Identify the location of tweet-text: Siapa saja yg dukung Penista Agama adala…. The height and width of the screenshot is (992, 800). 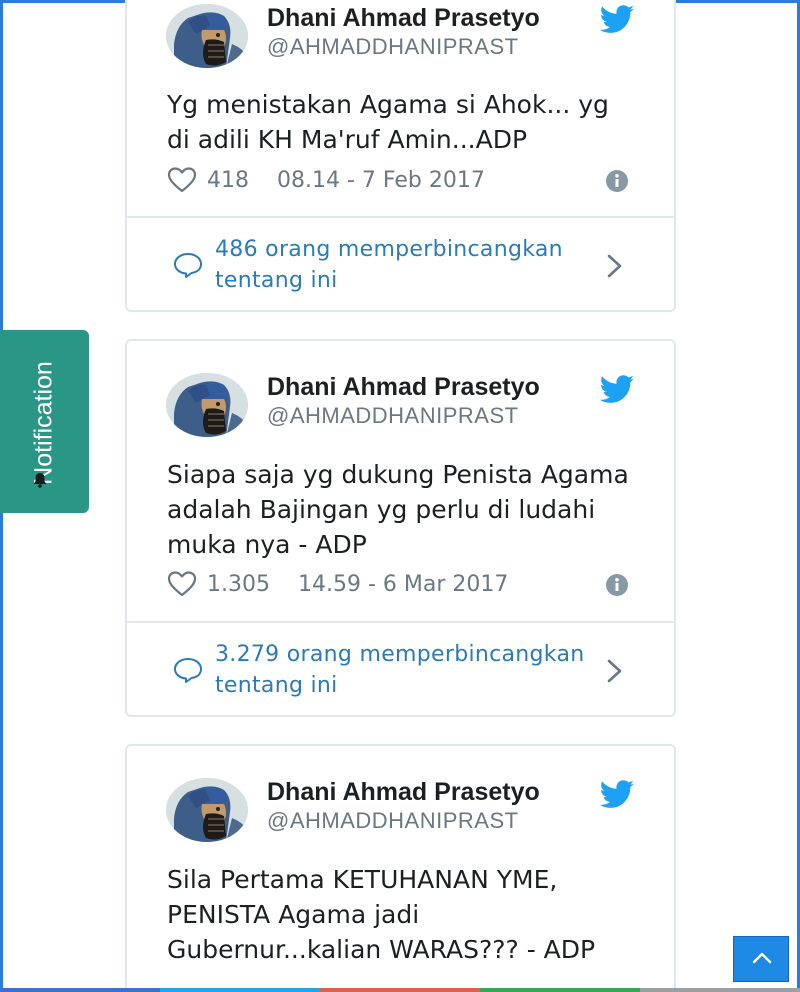
(398, 509).